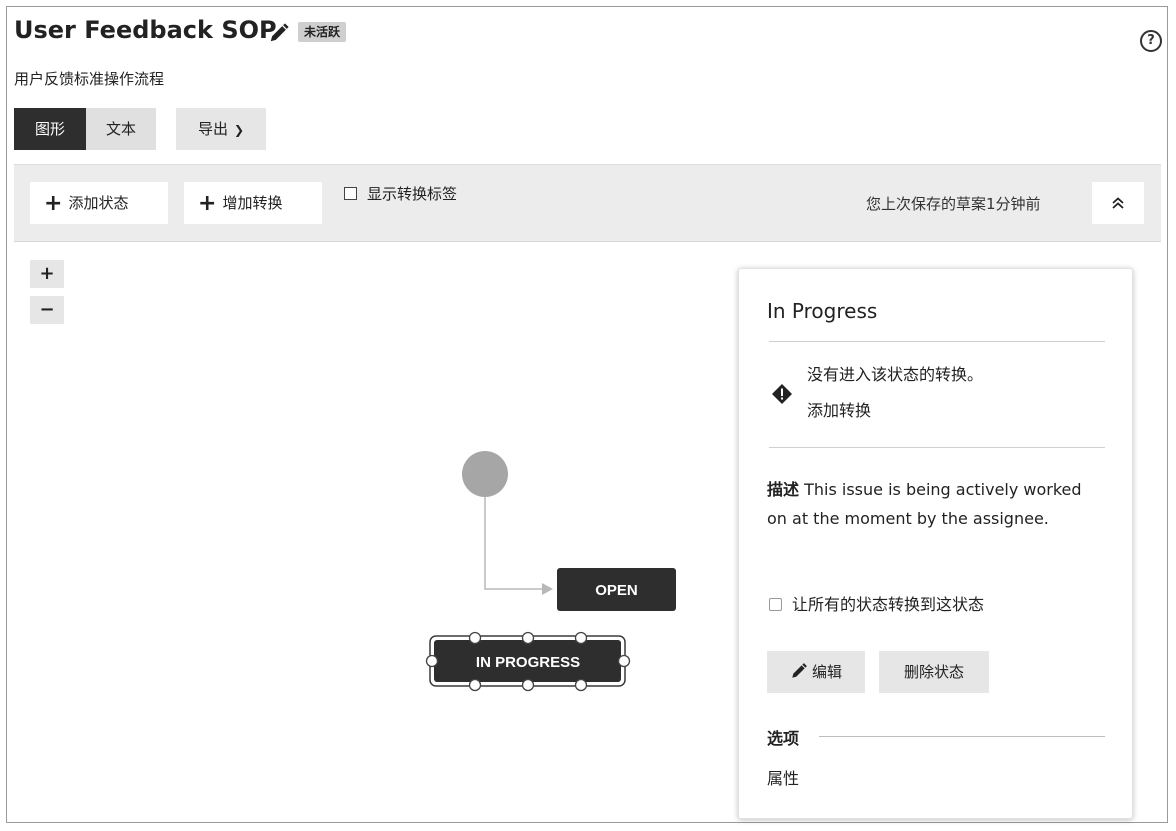  I want to click on export-label: 导出, so click(212, 129).